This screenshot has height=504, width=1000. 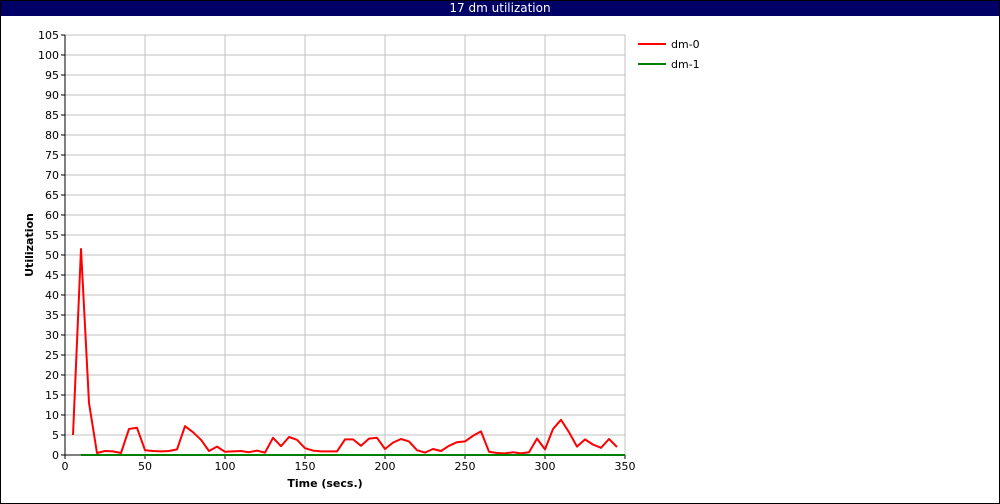 I want to click on x-tick-label: 200, so click(x=385, y=466).